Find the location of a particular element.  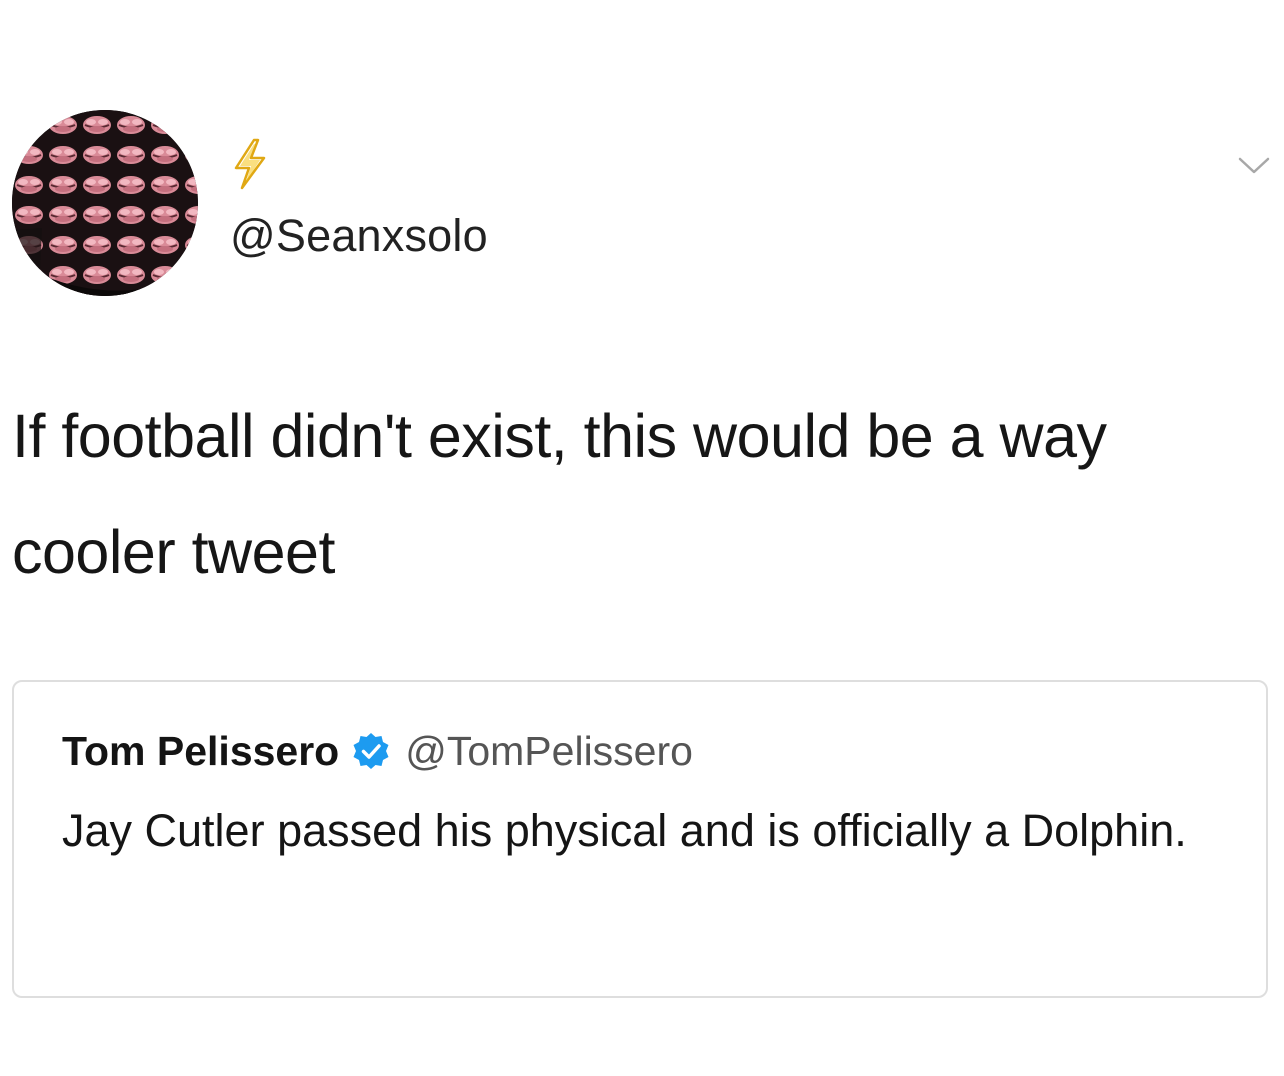

avatar-image is located at coordinates (105, 203).